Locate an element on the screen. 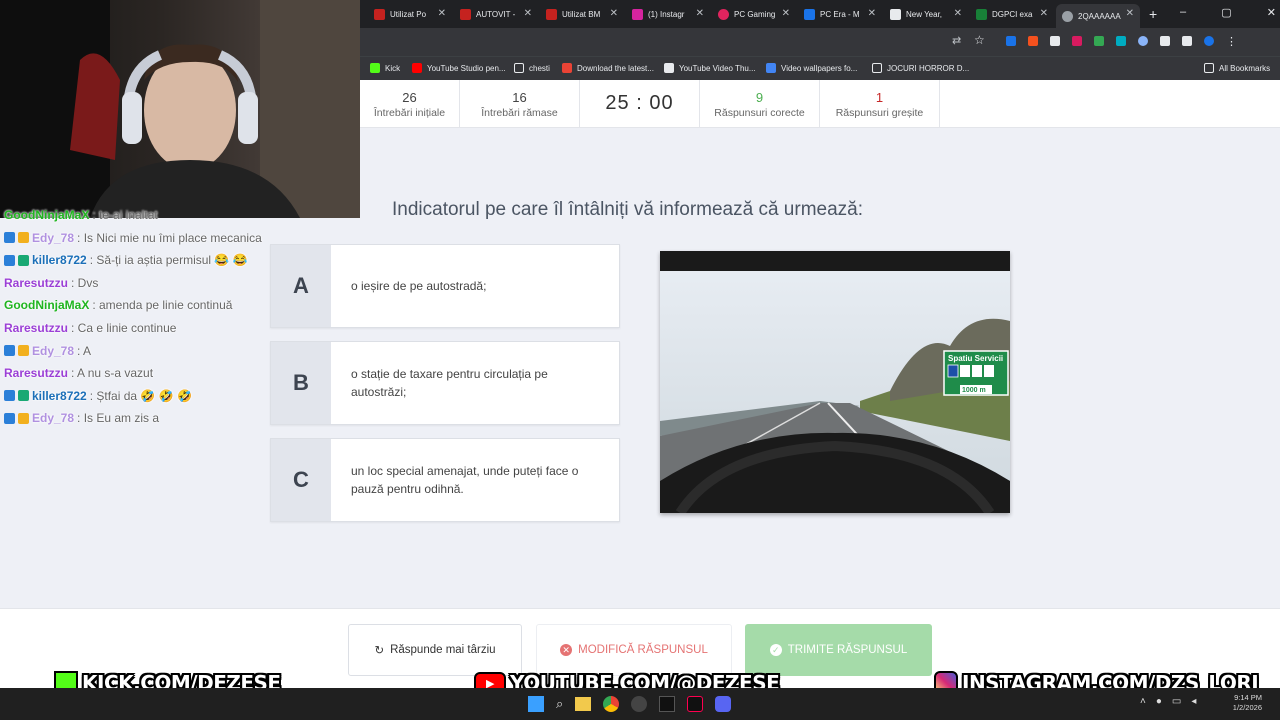 Image resolution: width=1280 pixels, height=720 pixels. refresh-icon: ↻ is located at coordinates (379, 651).